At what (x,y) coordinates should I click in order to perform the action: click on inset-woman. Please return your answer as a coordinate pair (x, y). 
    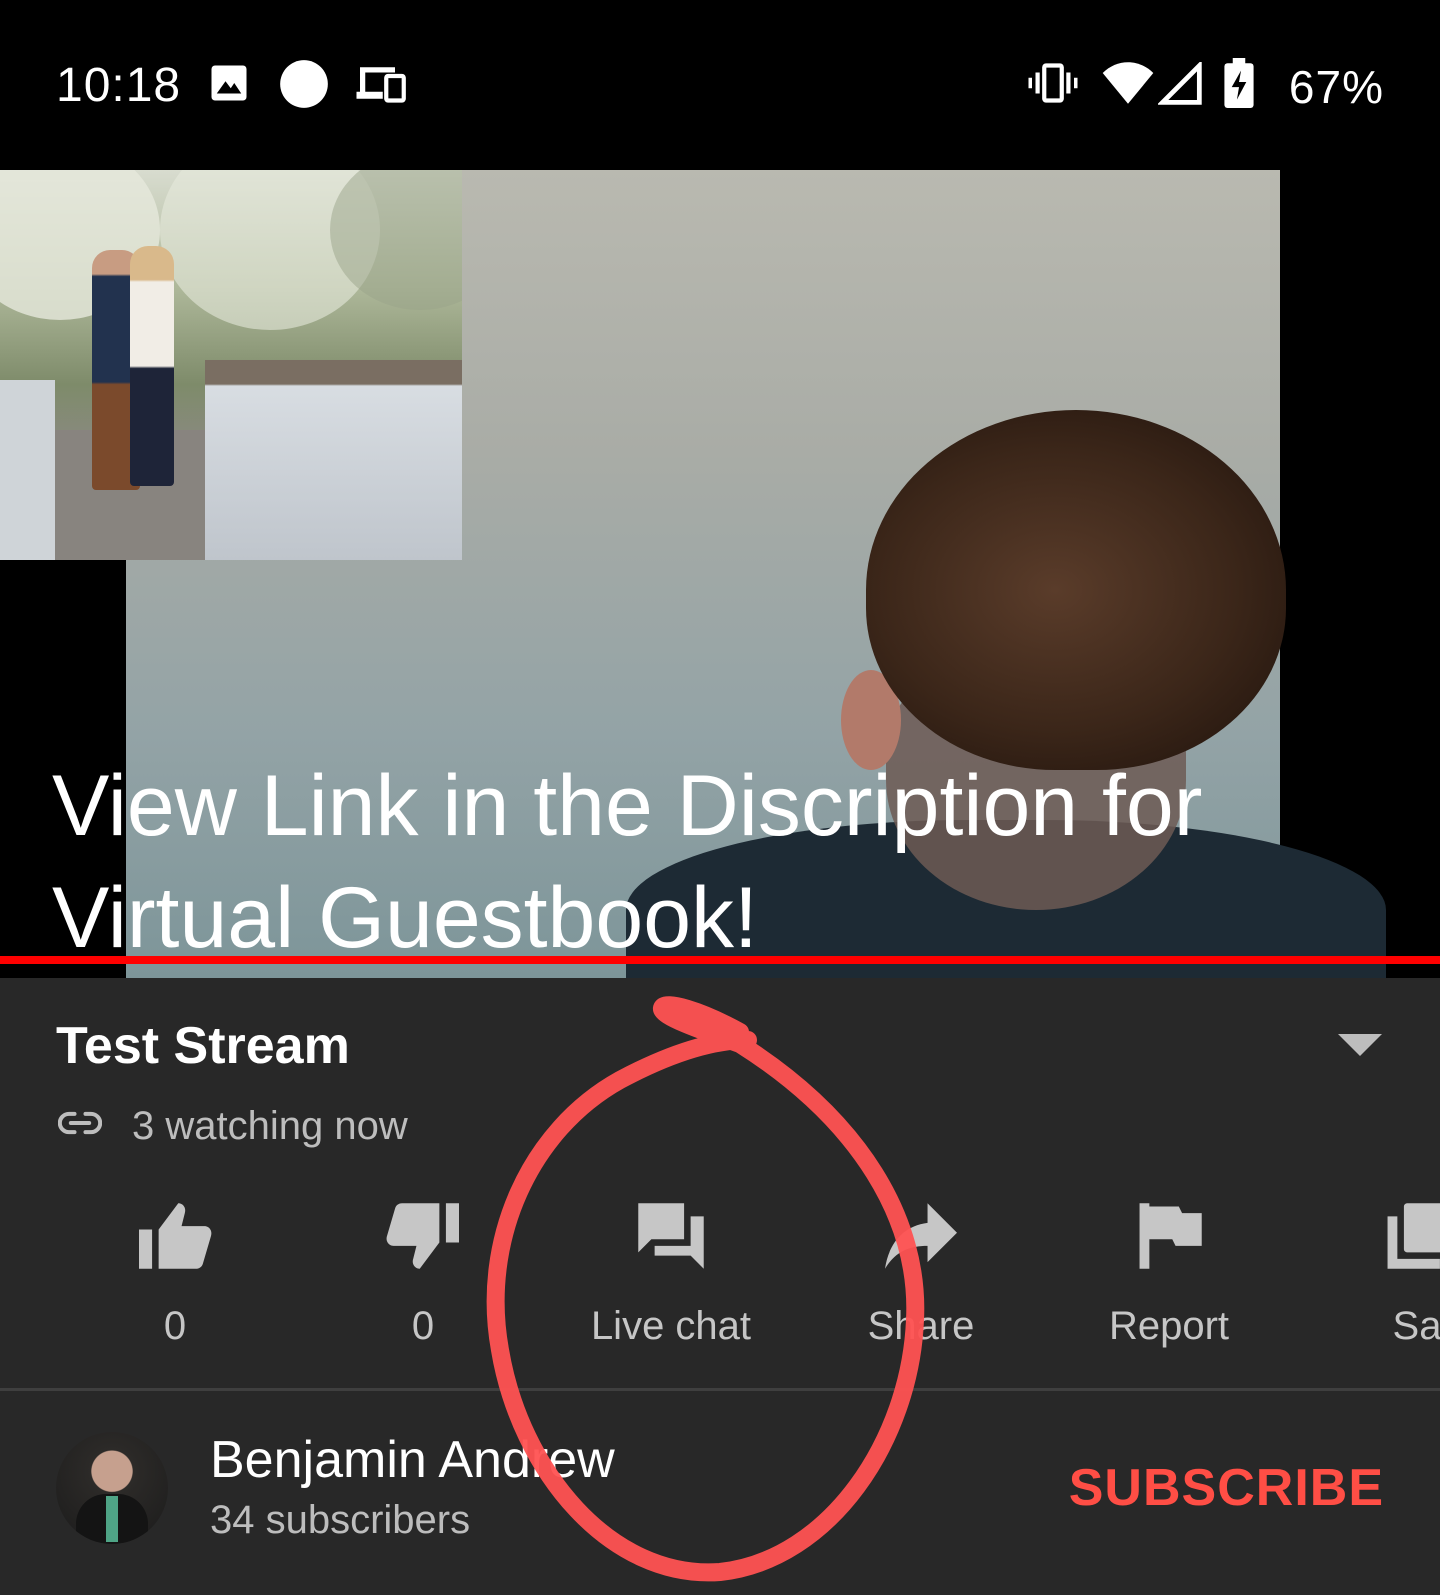
    Looking at the image, I should click on (152, 366).